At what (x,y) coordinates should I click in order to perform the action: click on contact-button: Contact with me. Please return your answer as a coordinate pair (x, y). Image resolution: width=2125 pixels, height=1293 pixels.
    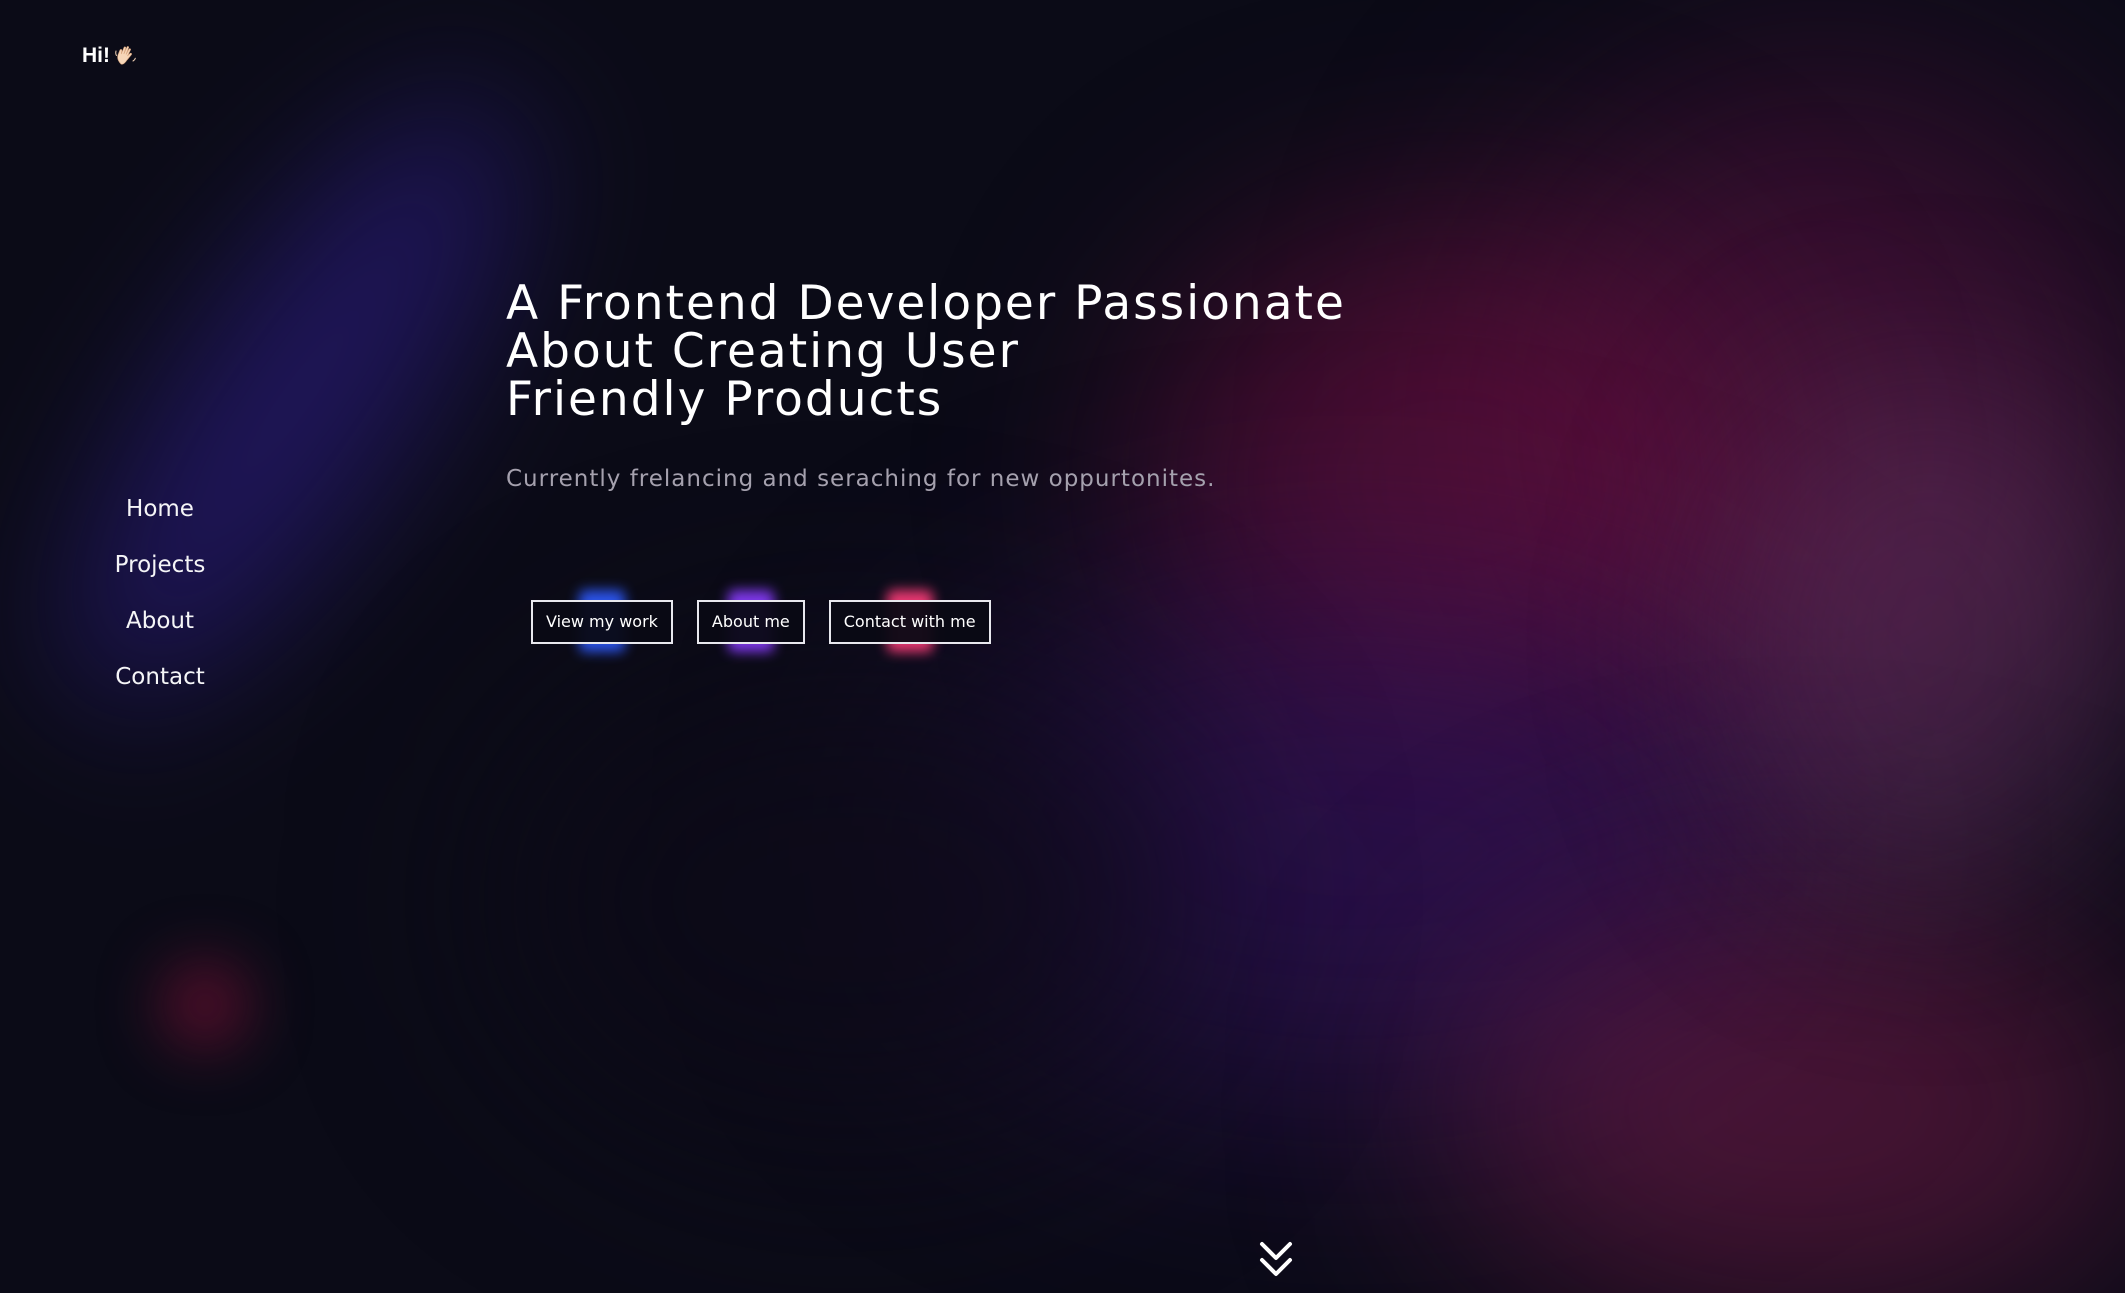
    Looking at the image, I should click on (909, 622).